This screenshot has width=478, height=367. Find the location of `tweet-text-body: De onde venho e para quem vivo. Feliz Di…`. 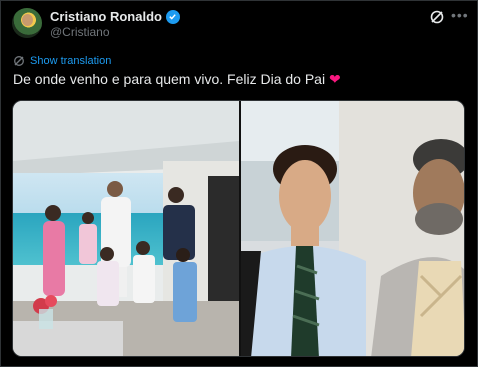

tweet-text-body: De onde venho e para quem vivo. Feliz Di… is located at coordinates (169, 79).